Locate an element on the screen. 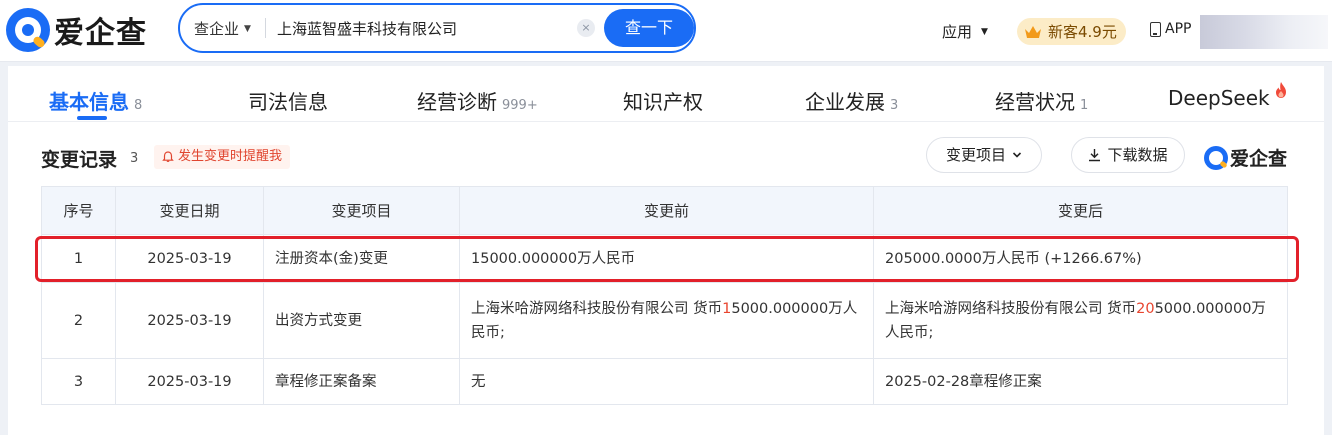 This screenshot has height=435, width=1332. clear-icon: × is located at coordinates (586, 28).